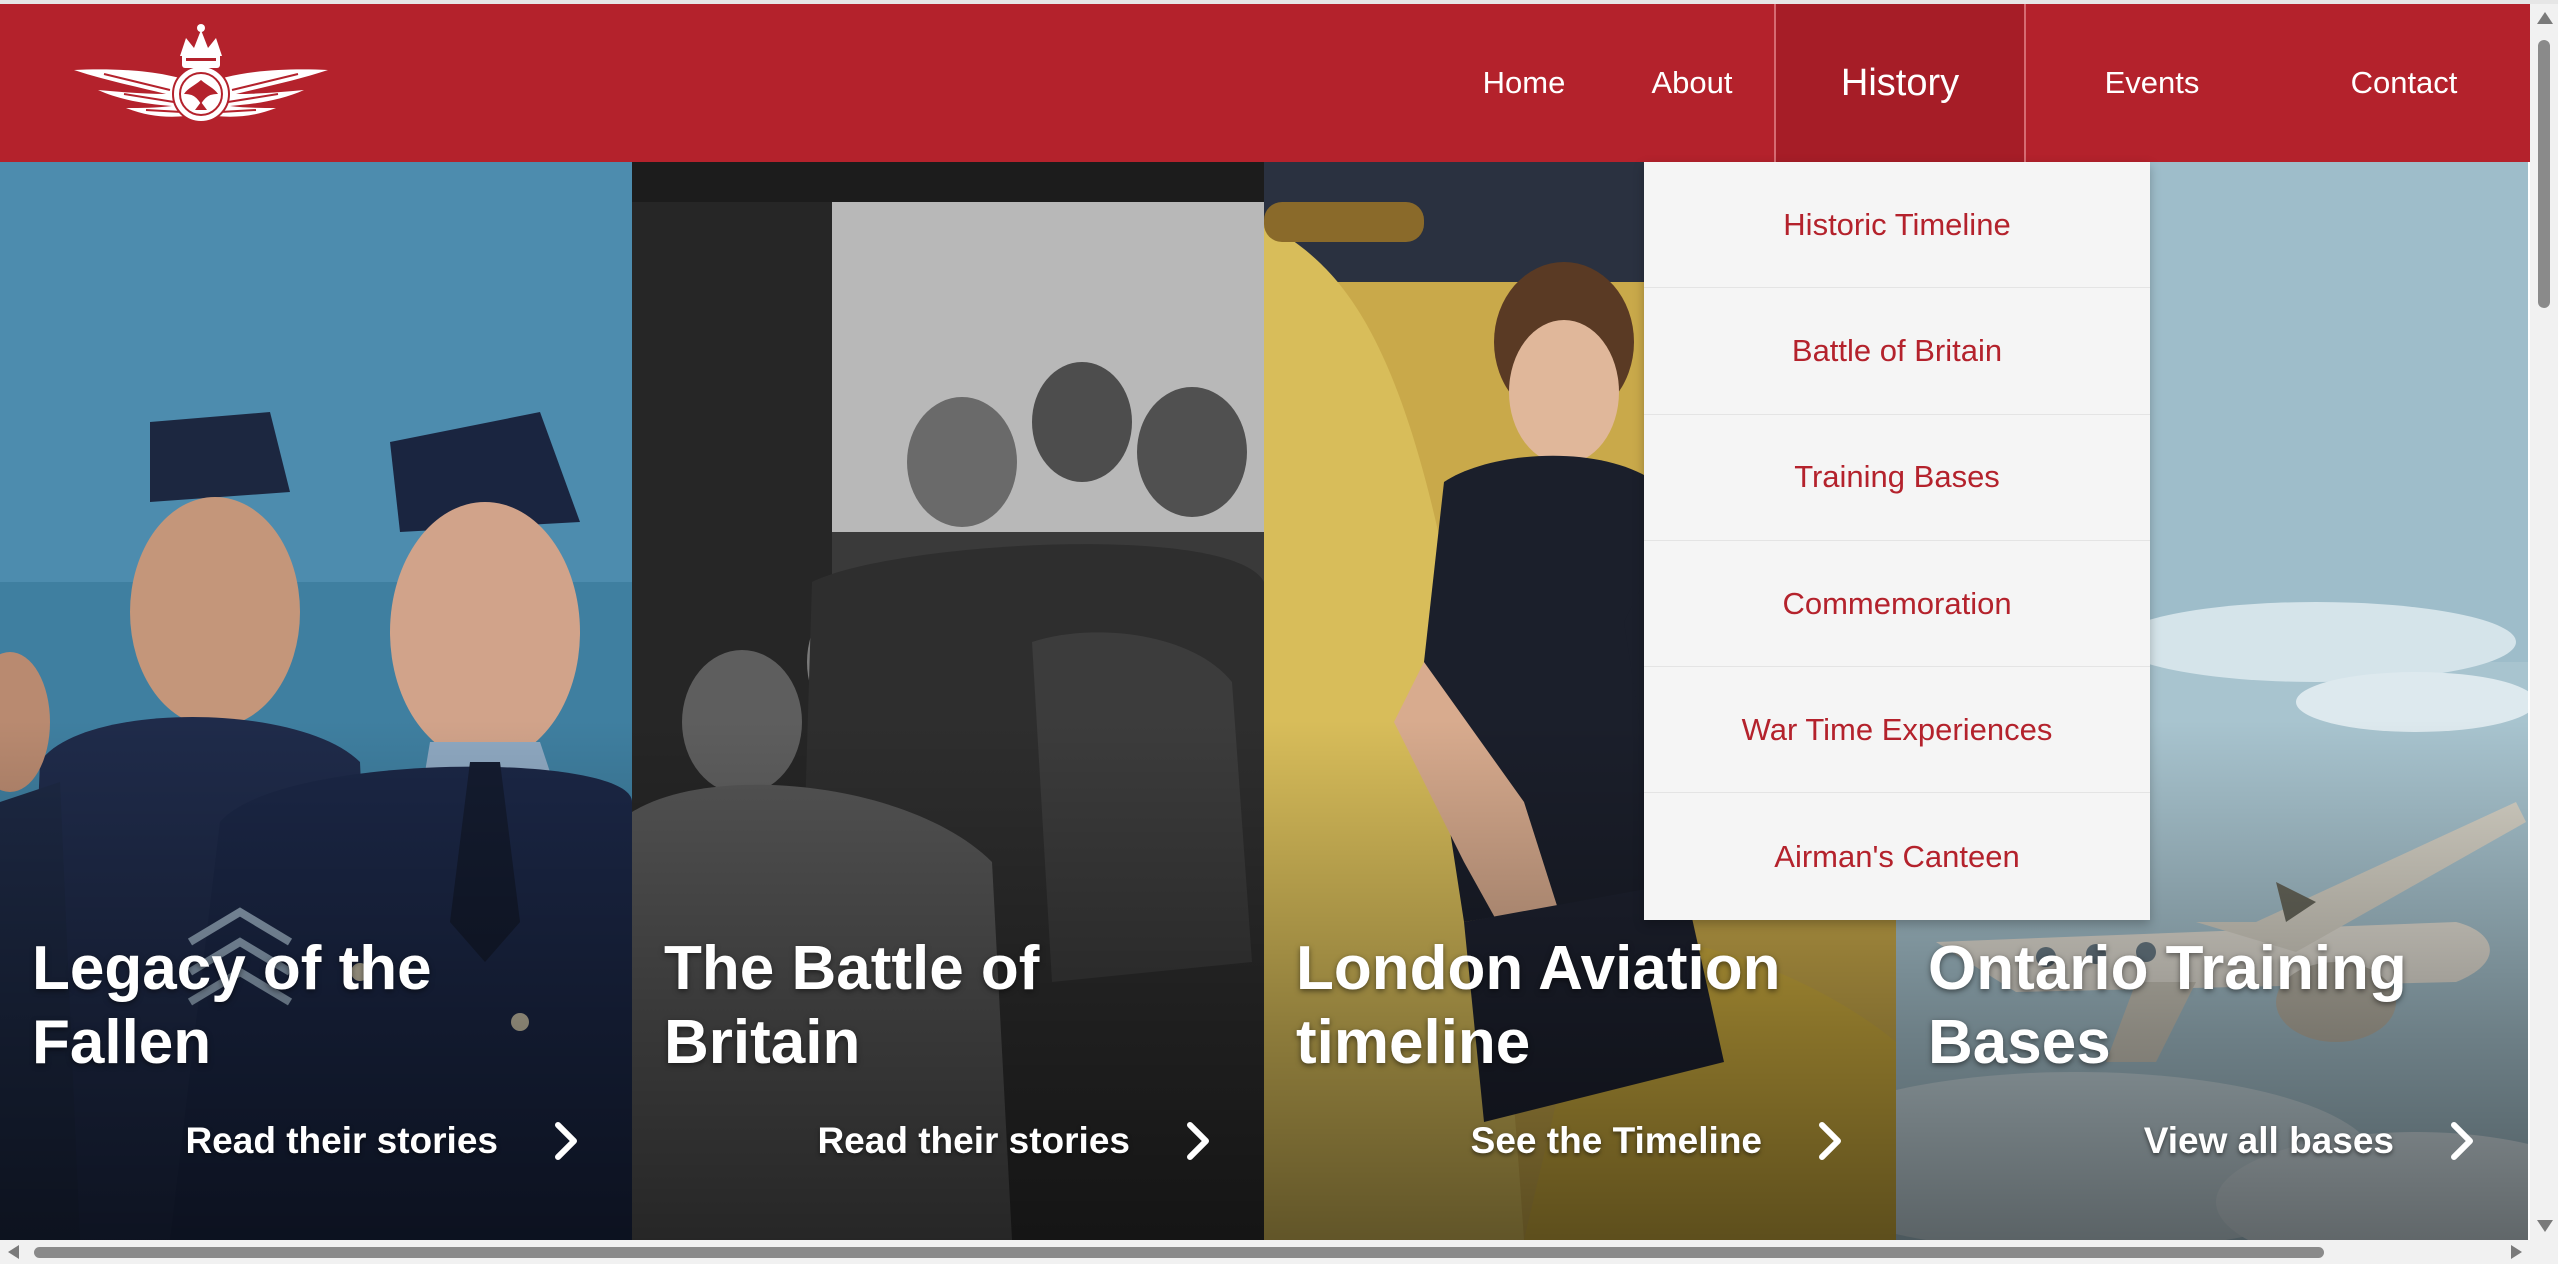 The image size is (2558, 1264). I want to click on horizontal-scroll-thumb, so click(1179, 1252).